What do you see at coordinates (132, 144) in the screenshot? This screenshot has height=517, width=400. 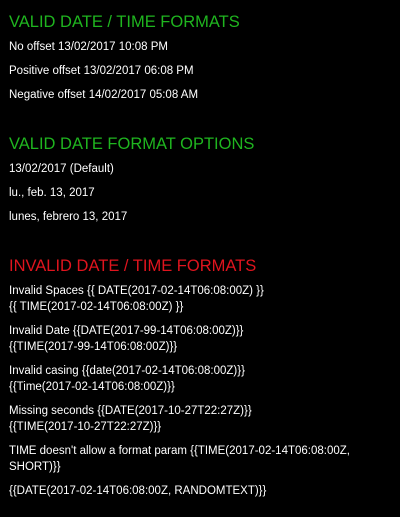 I see `format-options-heading: VALID DATE FORMAT OPTIONS` at bounding box center [132, 144].